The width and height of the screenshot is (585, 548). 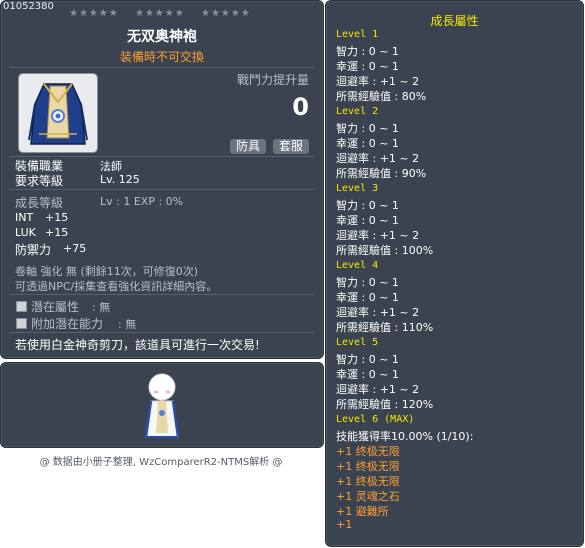 I want to click on level-2-label: Level 2, so click(x=357, y=111).